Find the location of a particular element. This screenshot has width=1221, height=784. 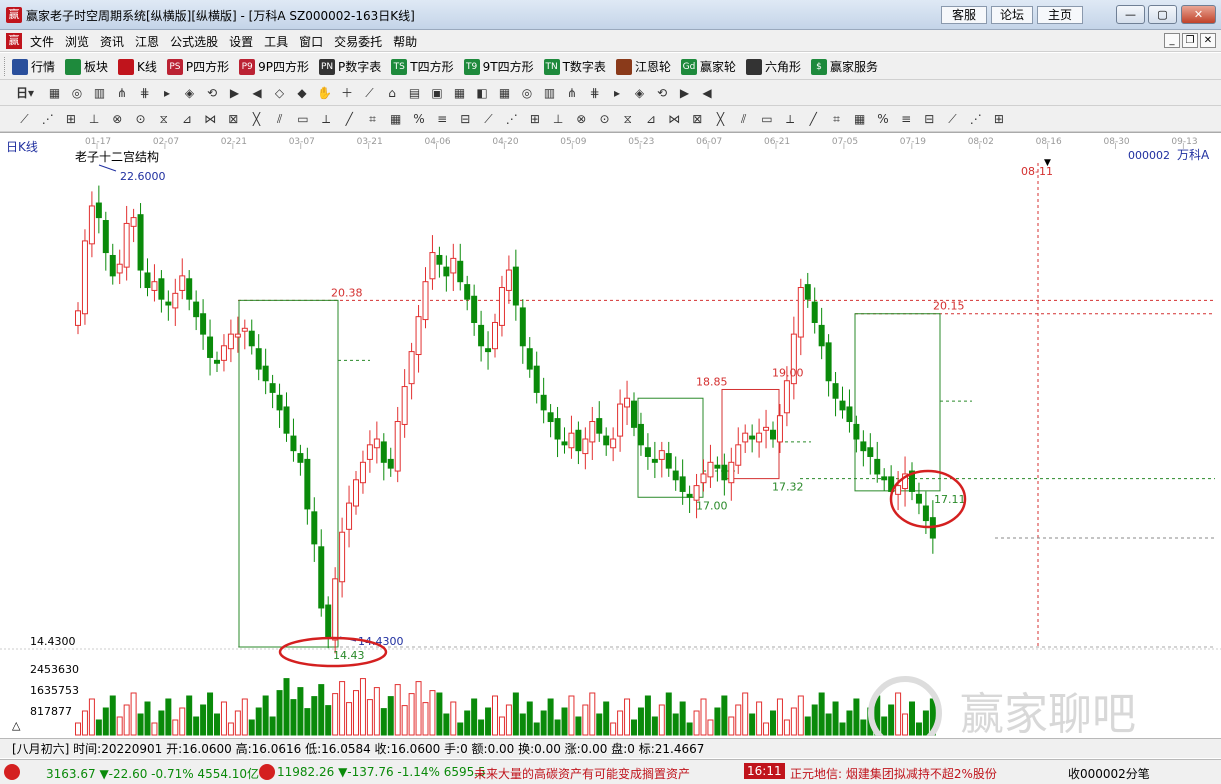

toolbar-button-4: P9 9P四方形 is located at coordinates (274, 66).